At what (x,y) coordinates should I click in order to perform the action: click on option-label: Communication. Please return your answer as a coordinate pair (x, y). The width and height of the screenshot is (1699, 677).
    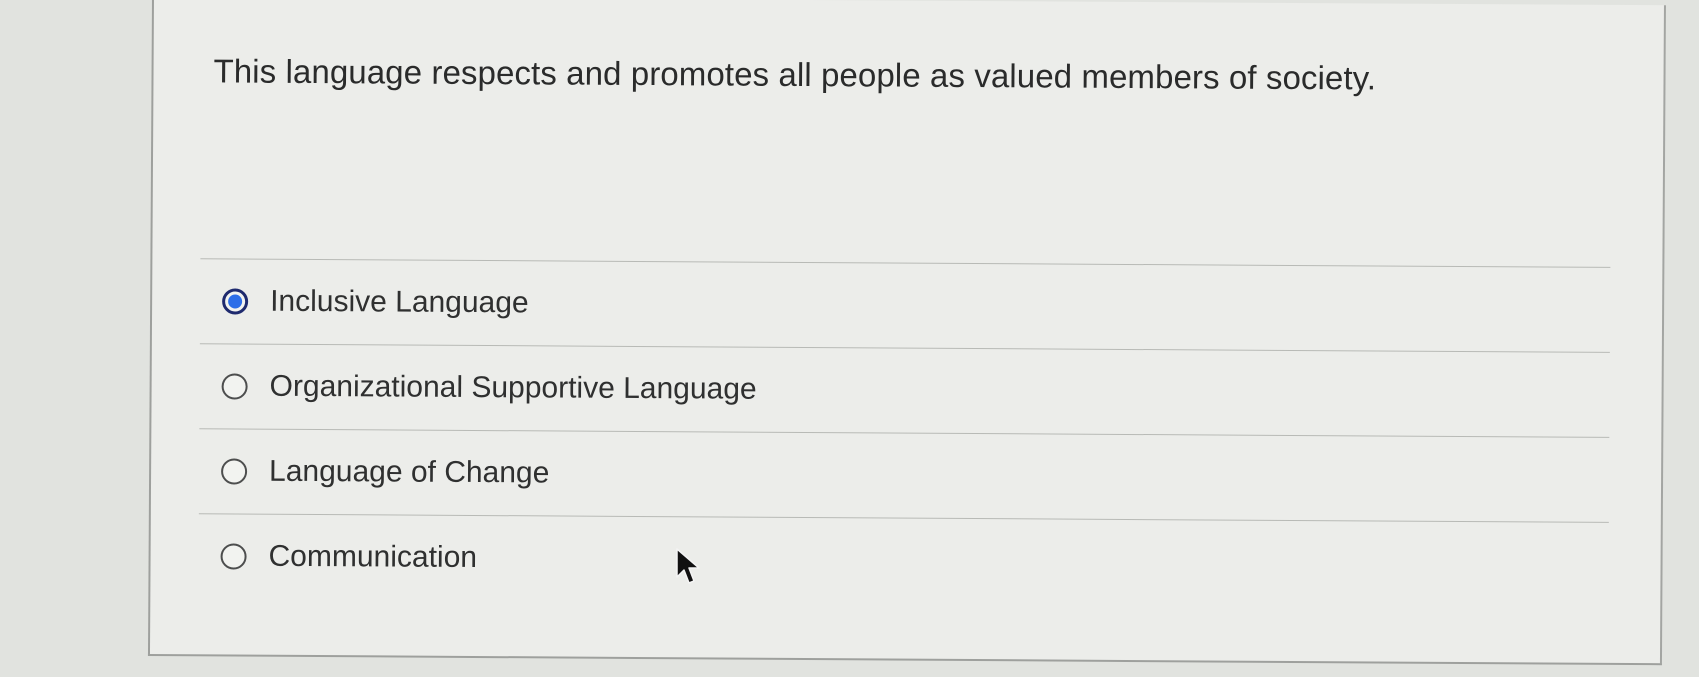
    Looking at the image, I should click on (373, 556).